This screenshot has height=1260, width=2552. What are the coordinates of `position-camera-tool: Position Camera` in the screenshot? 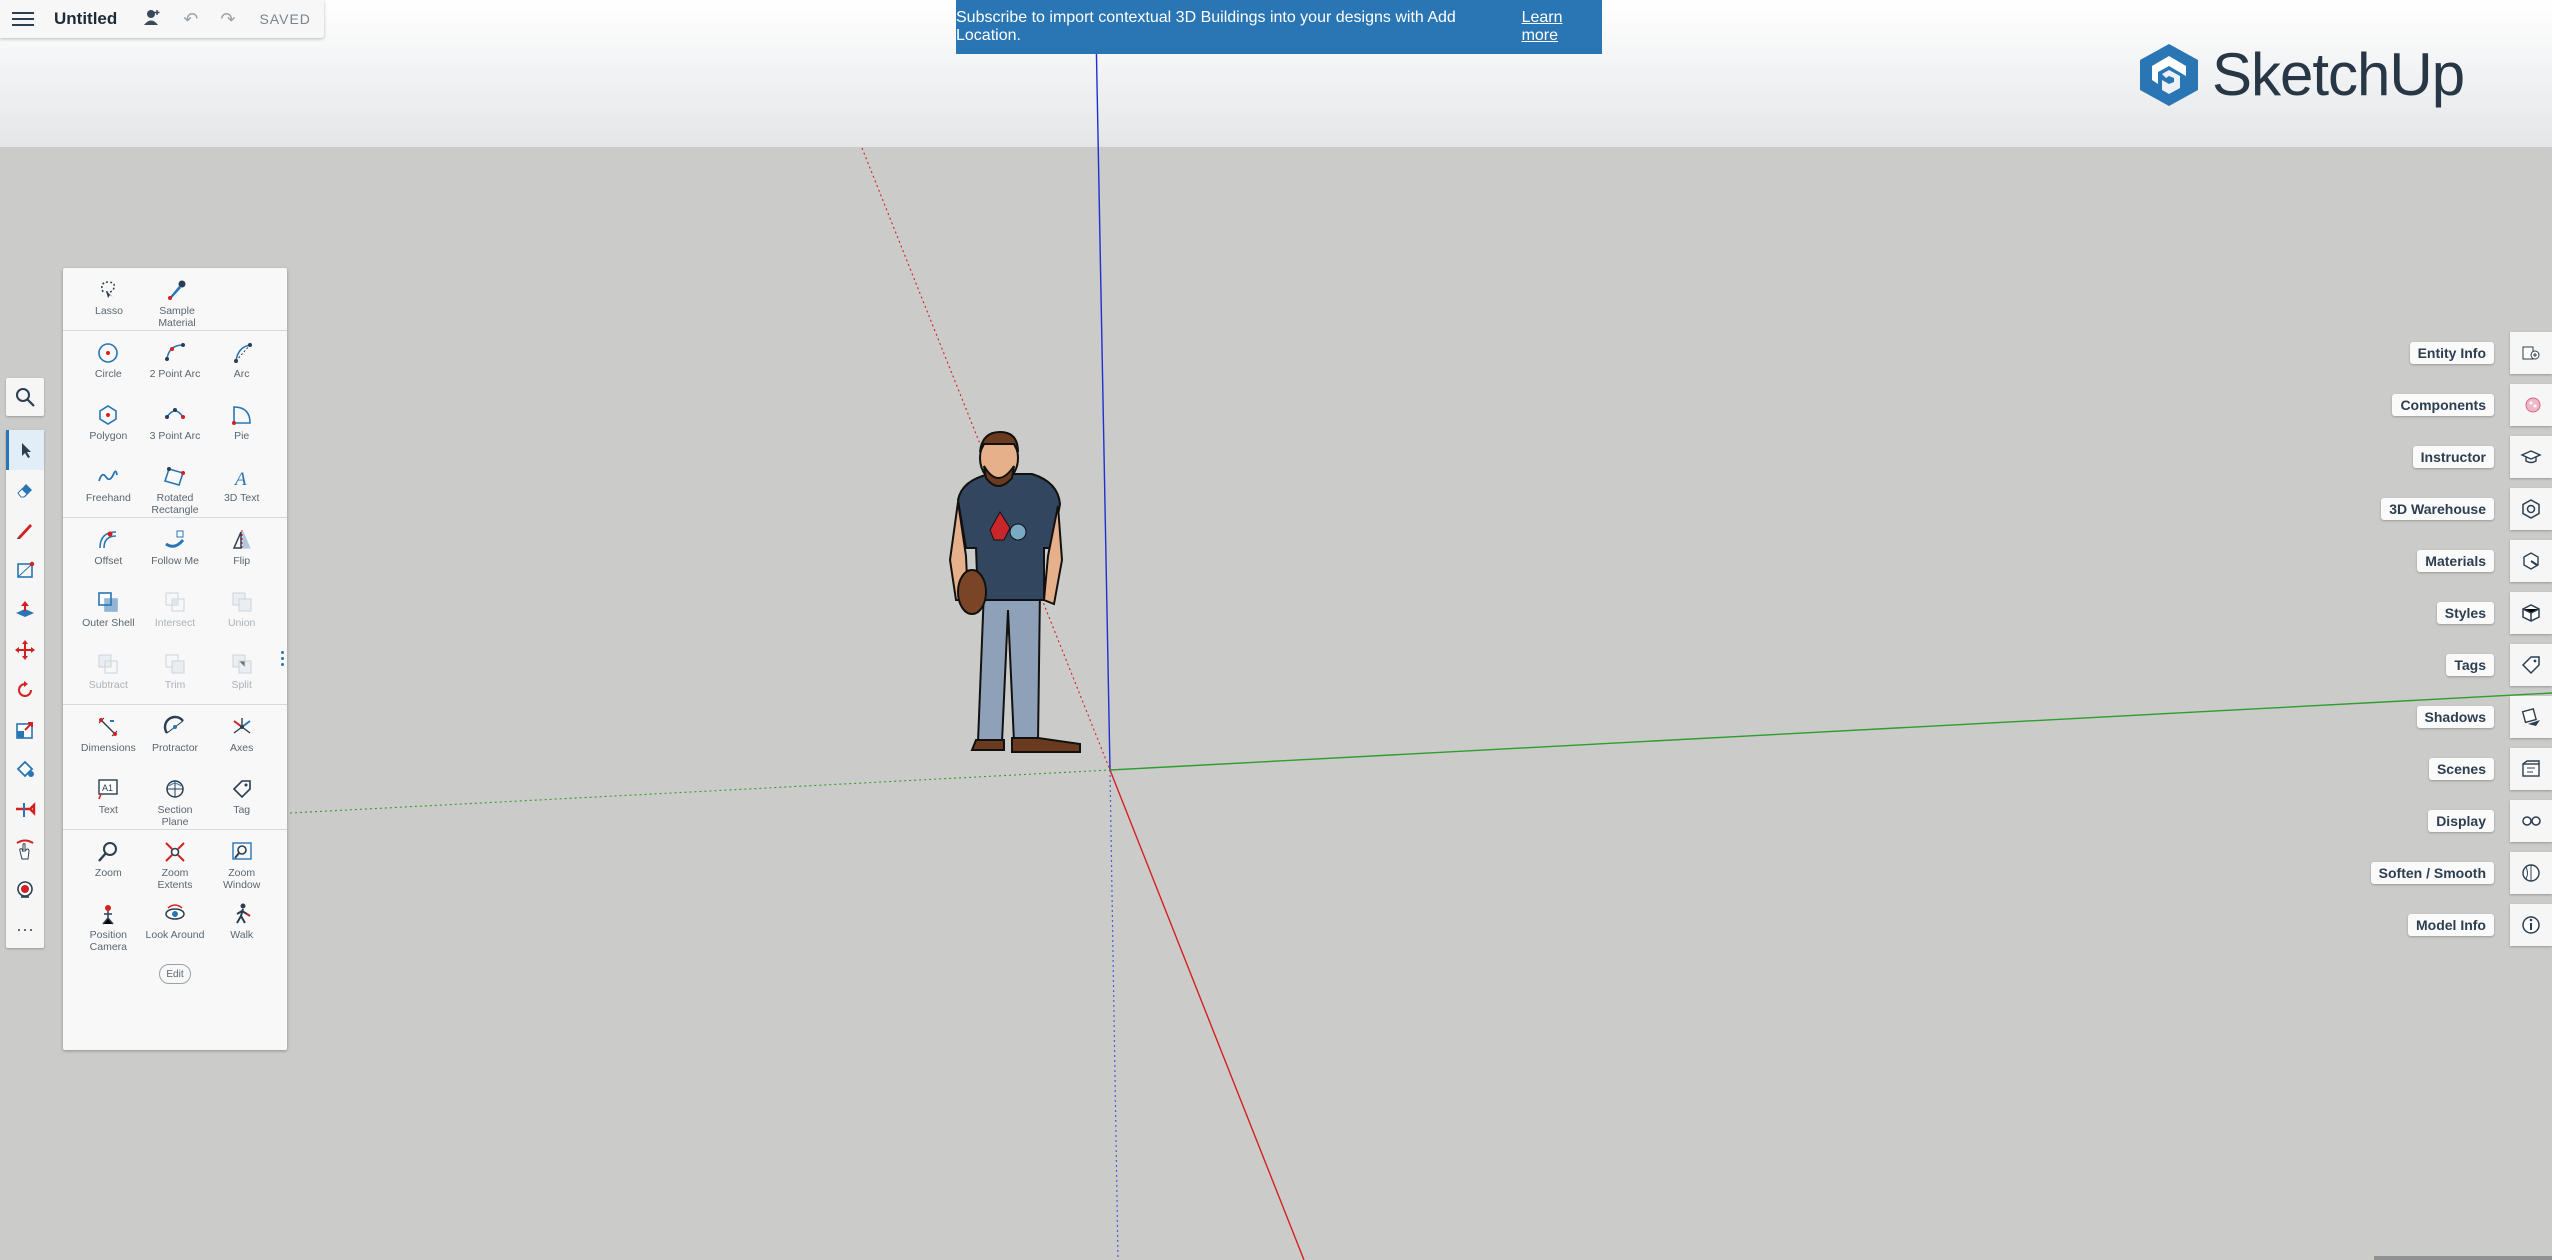 It's located at (108, 923).